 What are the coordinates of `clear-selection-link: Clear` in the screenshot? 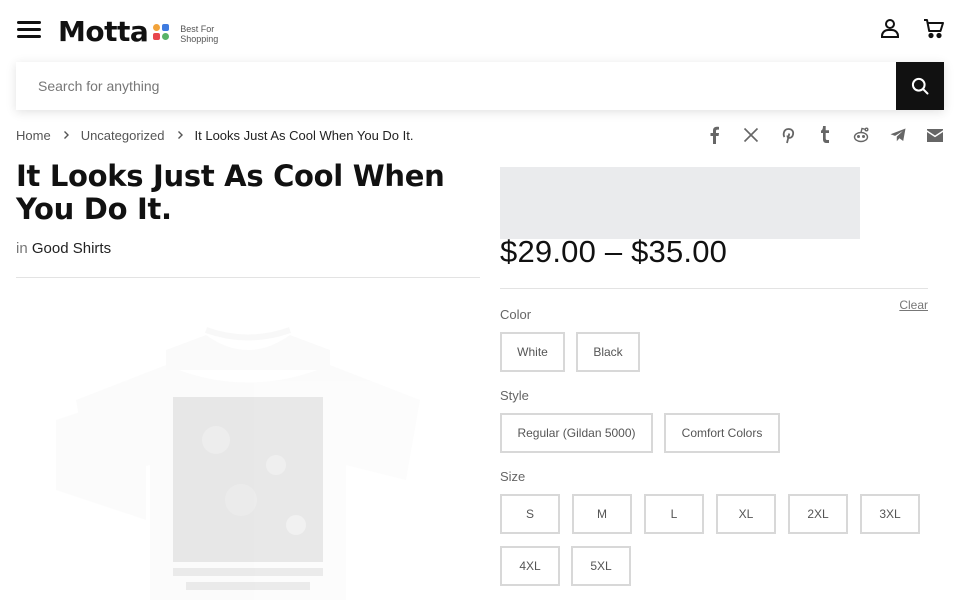 It's located at (913, 305).